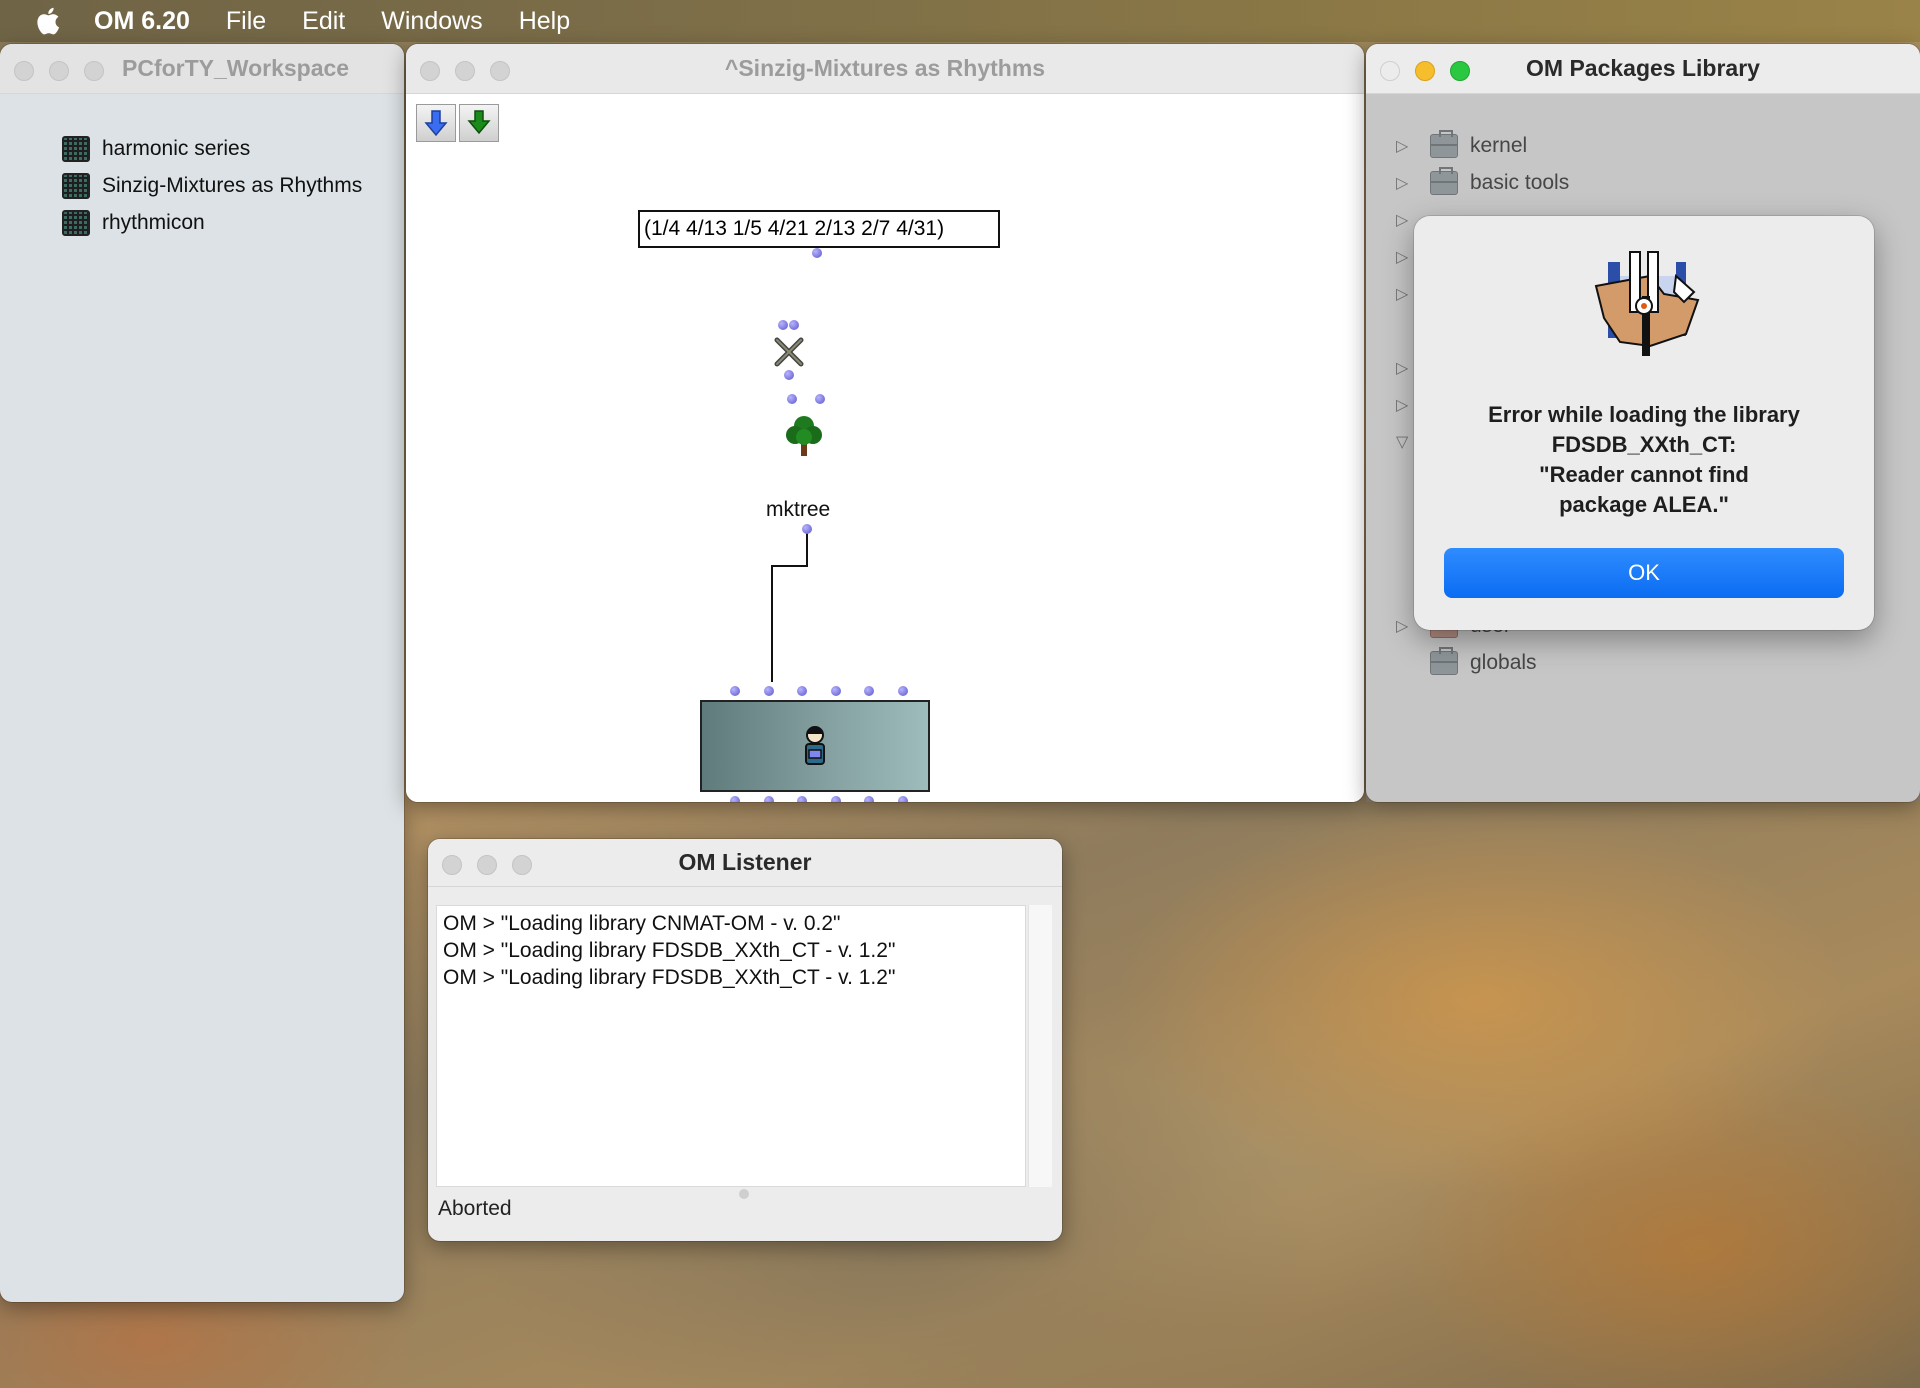  What do you see at coordinates (789, 606) in the screenshot?
I see `patch-connections` at bounding box center [789, 606].